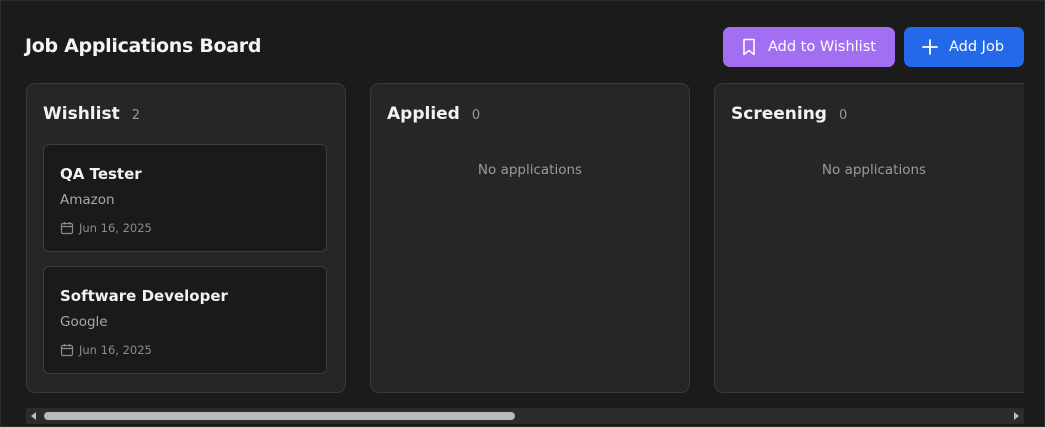  What do you see at coordinates (87, 200) in the screenshot?
I see `job-company: Amazon` at bounding box center [87, 200].